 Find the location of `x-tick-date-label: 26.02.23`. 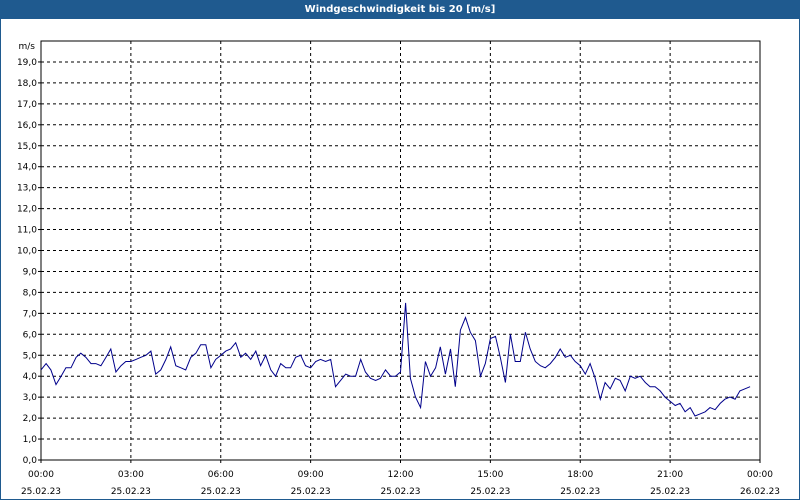

x-tick-date-label: 26.02.23 is located at coordinates (760, 492).